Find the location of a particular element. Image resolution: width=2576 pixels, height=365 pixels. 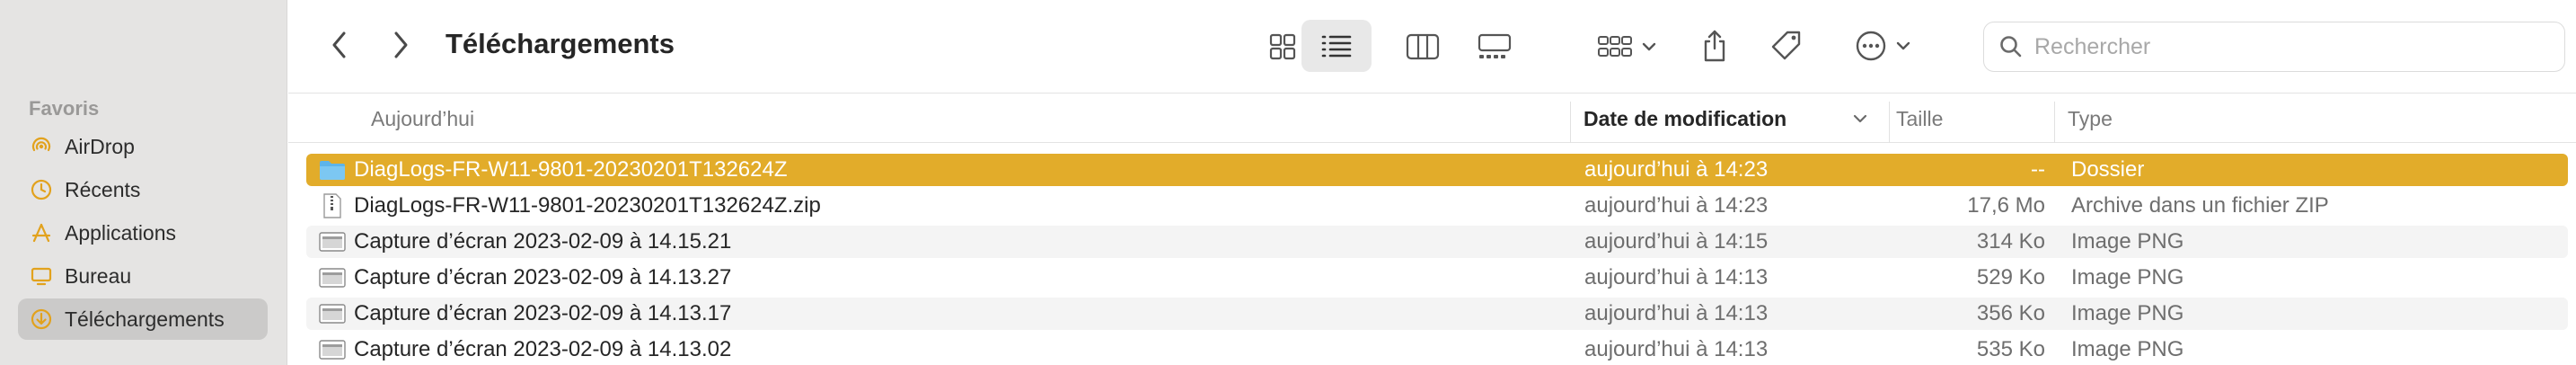

group-grid-icon is located at coordinates (1615, 46).